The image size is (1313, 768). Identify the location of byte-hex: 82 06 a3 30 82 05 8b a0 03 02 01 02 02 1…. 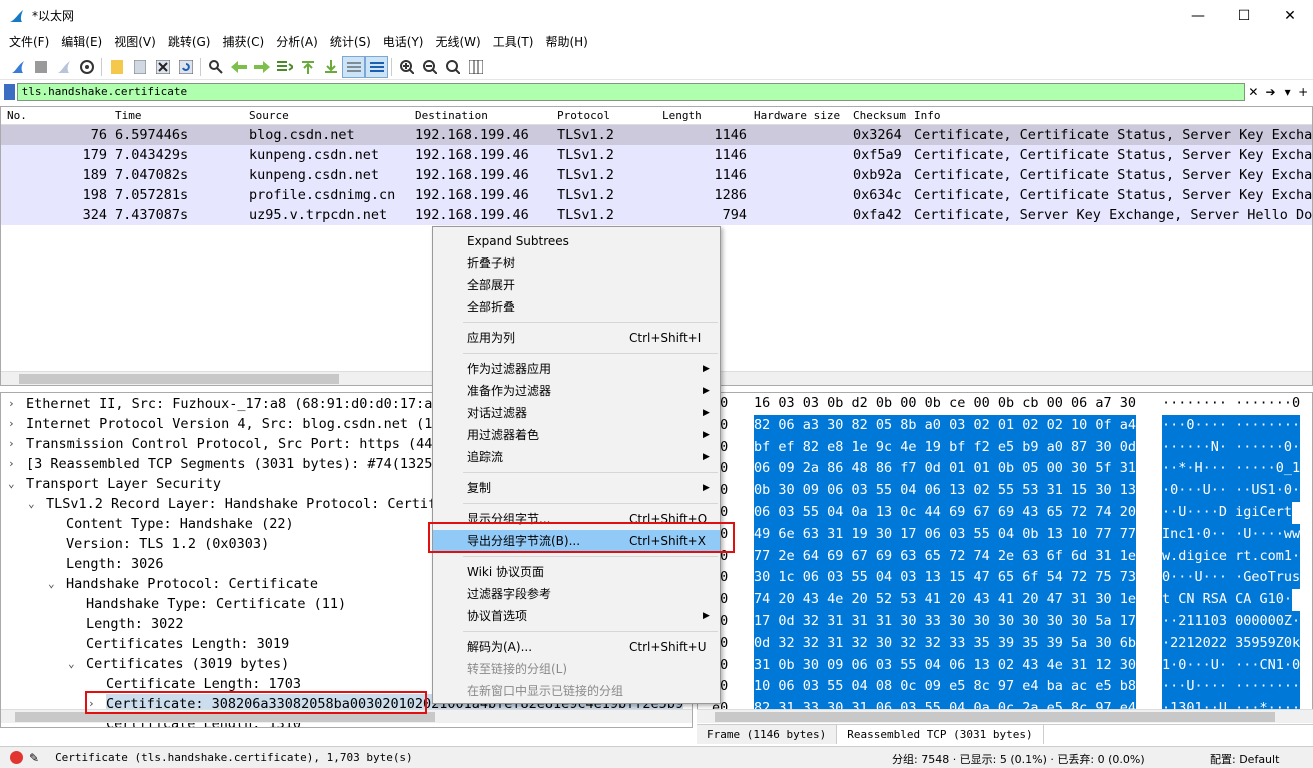
(945, 425).